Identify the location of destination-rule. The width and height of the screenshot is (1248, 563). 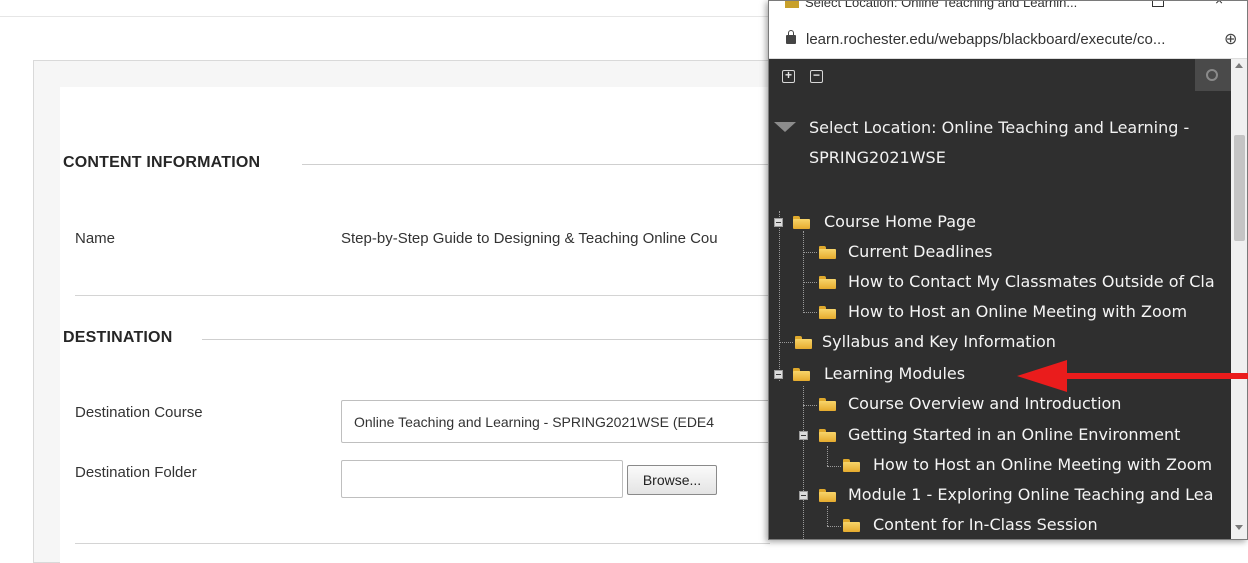
(487, 339).